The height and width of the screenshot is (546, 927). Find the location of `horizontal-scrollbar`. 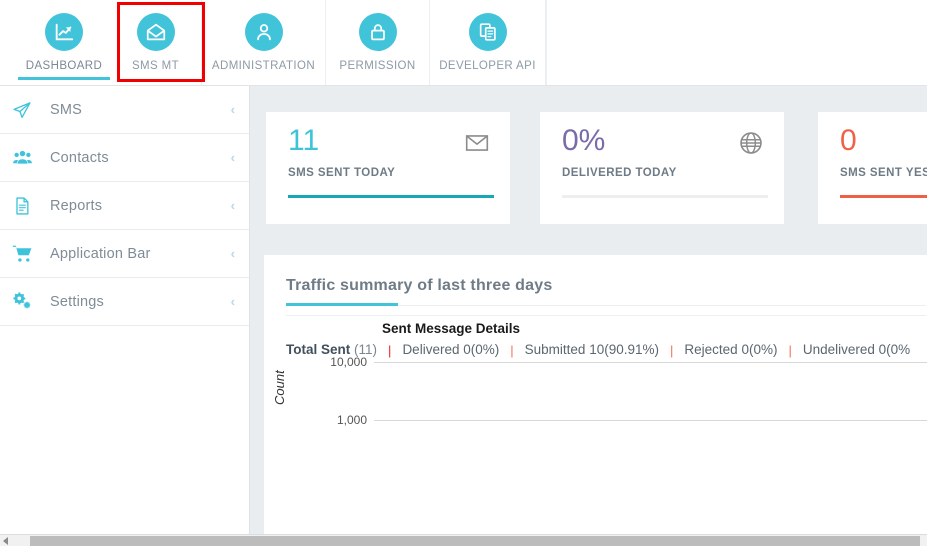

horizontal-scrollbar is located at coordinates (463, 540).